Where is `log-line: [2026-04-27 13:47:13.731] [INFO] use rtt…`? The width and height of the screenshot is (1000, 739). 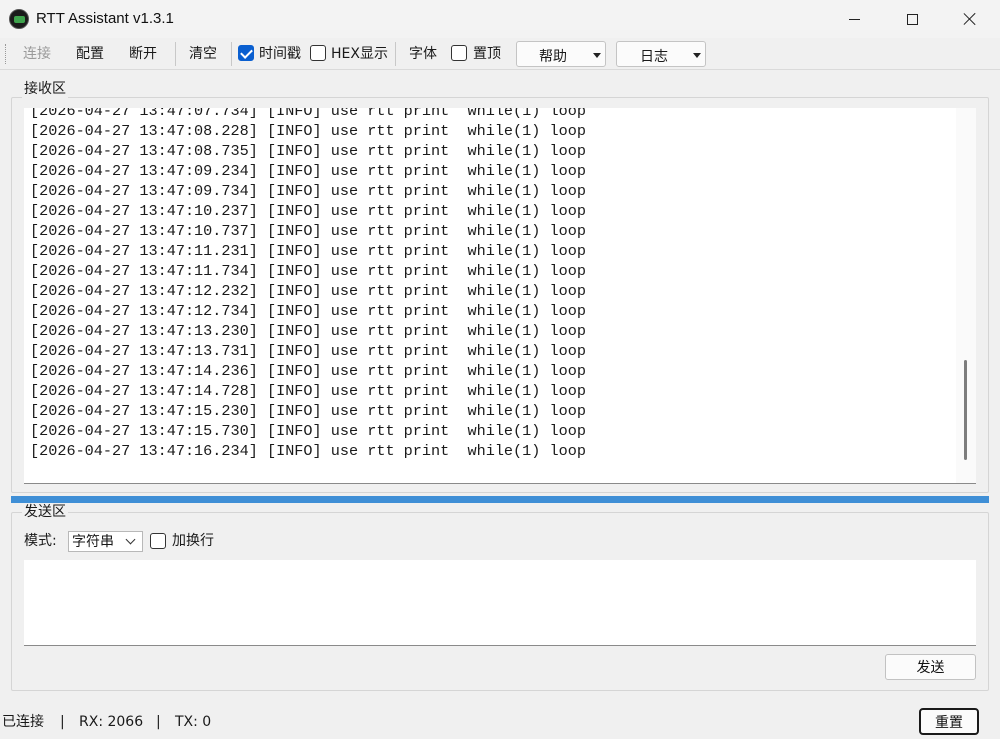
log-line: [2026-04-27 13:47:13.731] [INFO] use rtt… is located at coordinates (308, 351).